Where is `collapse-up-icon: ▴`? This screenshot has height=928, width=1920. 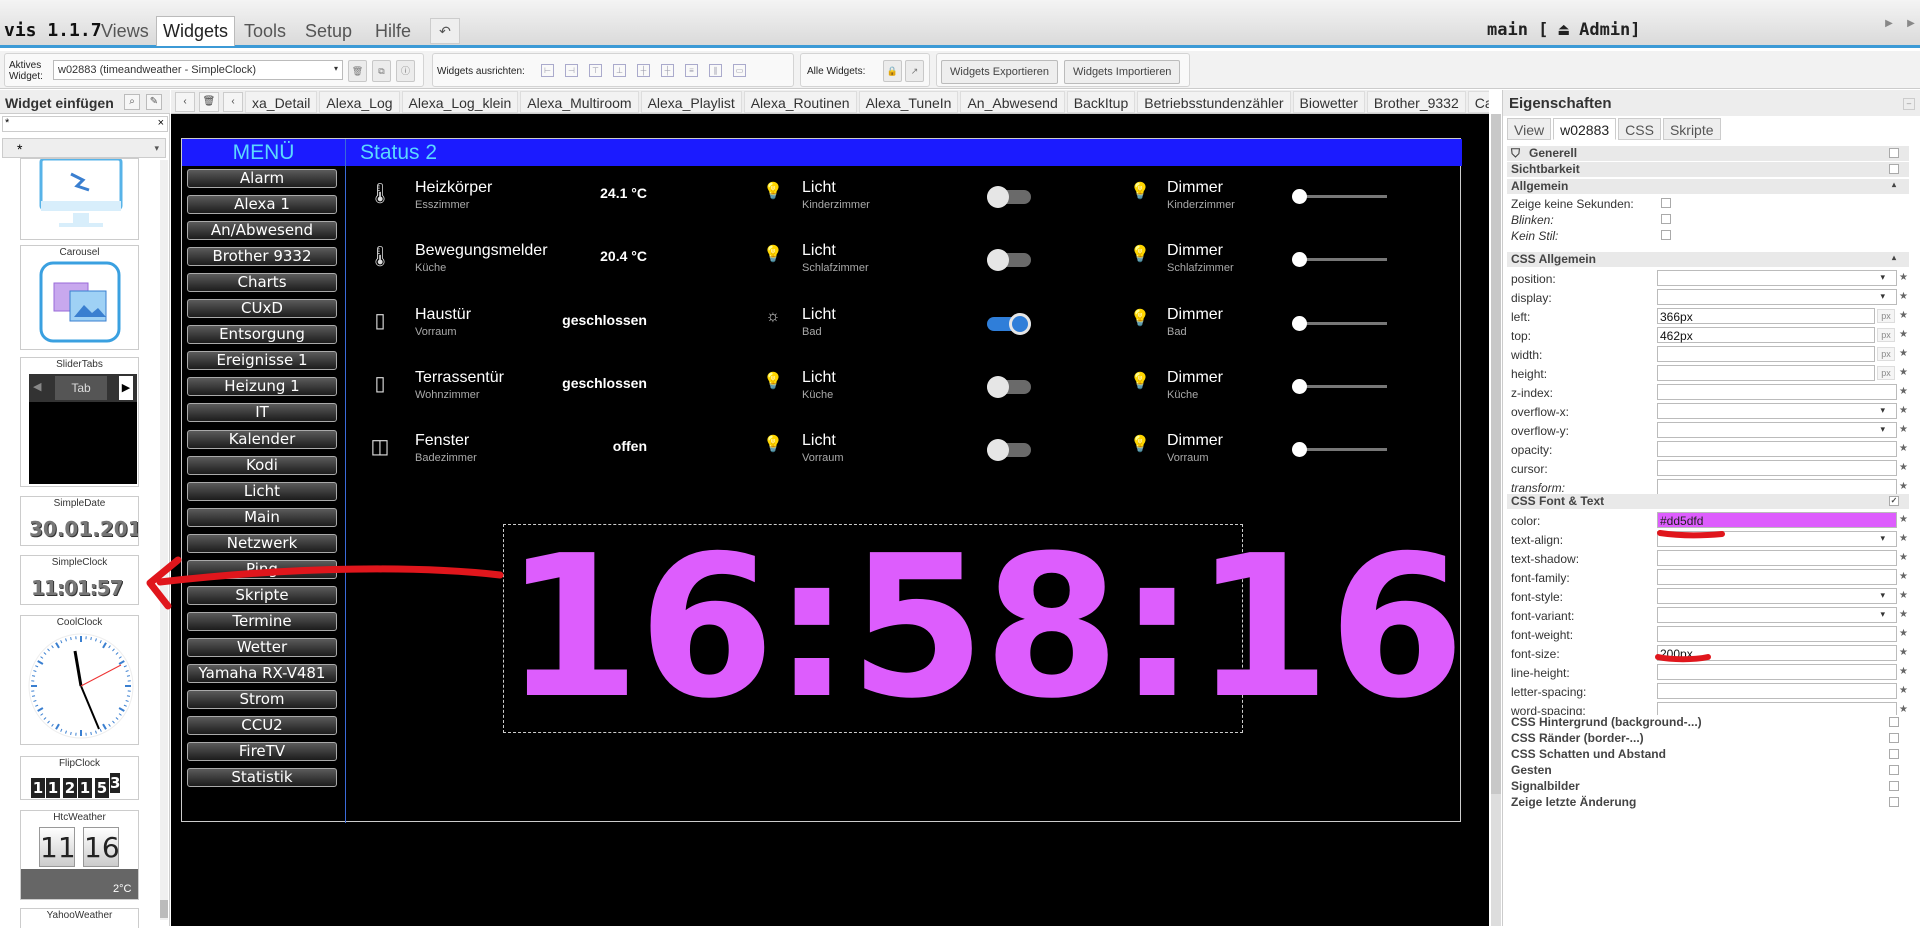 collapse-up-icon: ▴ is located at coordinates (1894, 186).